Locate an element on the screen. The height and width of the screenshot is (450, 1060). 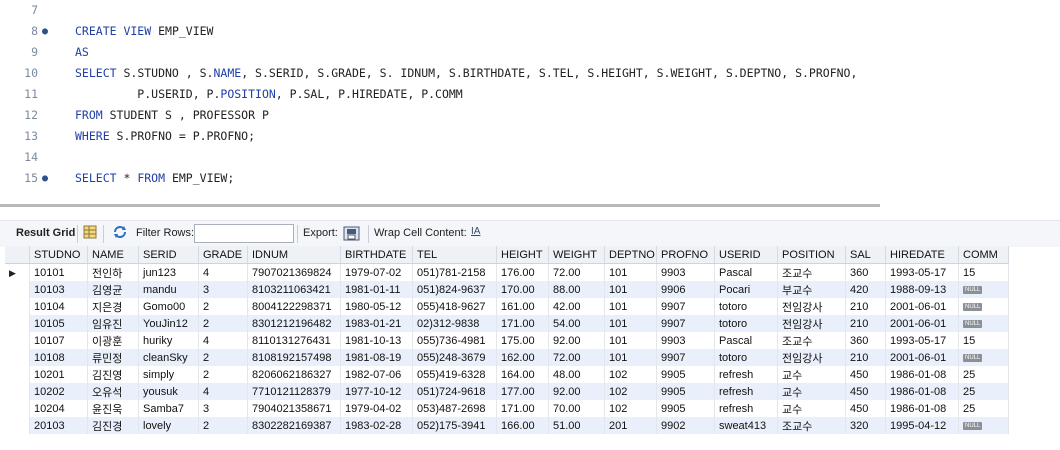
wrap-cell-icon: IA is located at coordinates (475, 231).